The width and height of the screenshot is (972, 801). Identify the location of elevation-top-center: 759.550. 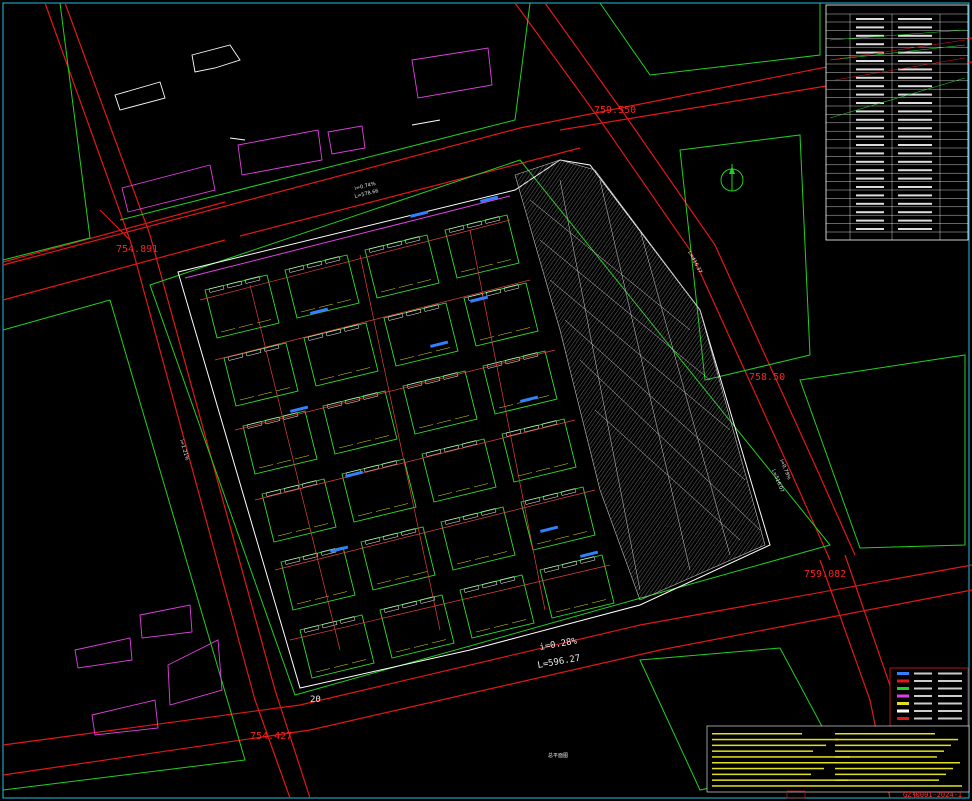
(615, 110).